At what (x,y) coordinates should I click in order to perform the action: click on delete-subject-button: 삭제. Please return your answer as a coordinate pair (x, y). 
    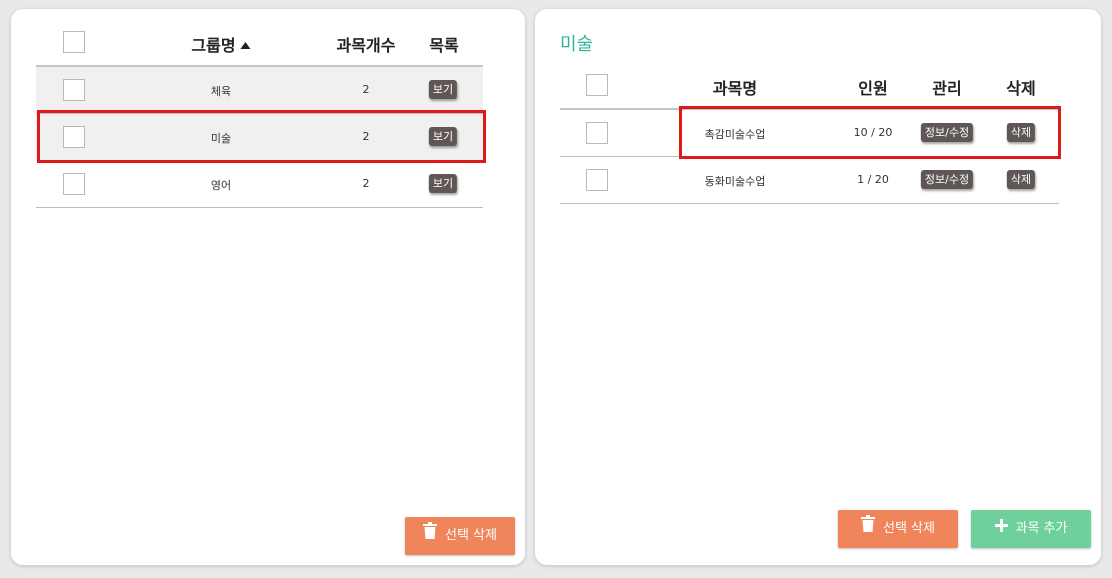
    Looking at the image, I should click on (1021, 179).